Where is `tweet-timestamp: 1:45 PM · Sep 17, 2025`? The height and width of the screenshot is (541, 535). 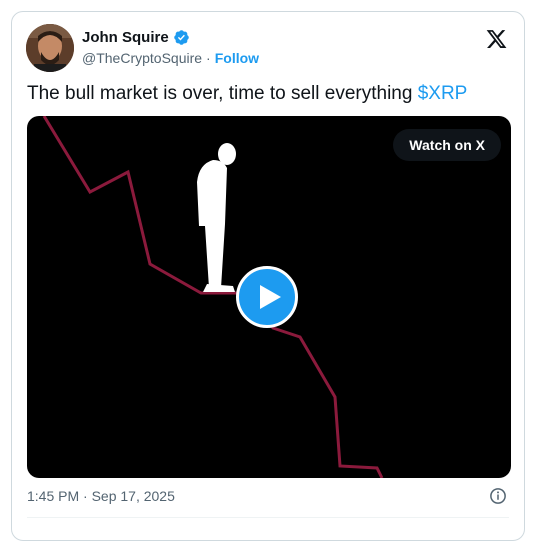
tweet-timestamp: 1:45 PM · Sep 17, 2025 is located at coordinates (101, 496).